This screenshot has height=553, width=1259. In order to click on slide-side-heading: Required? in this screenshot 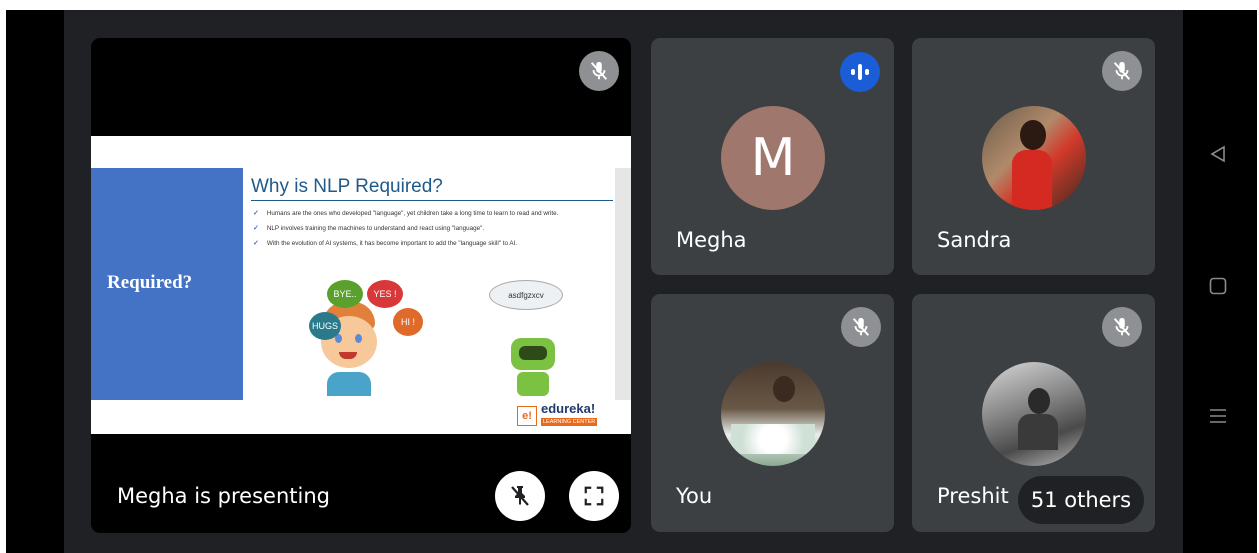, I will do `click(150, 282)`.